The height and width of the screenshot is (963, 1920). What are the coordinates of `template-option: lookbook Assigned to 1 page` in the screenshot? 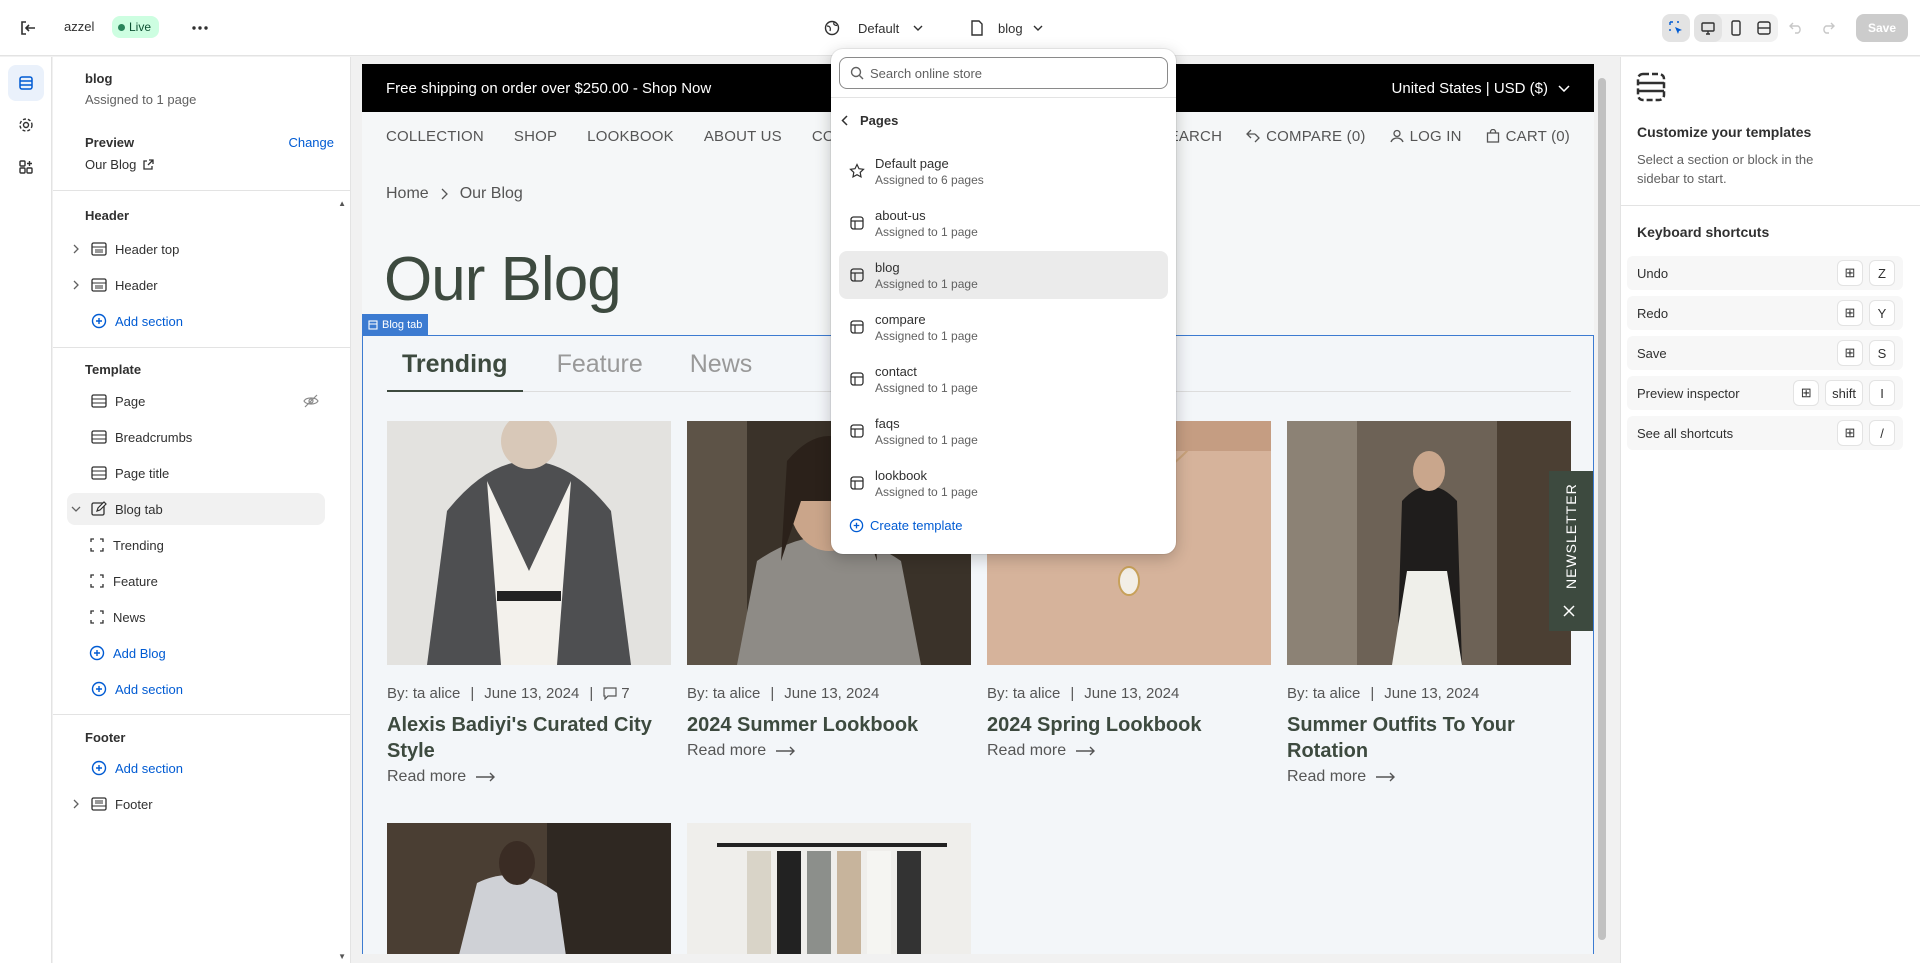 It's located at (1003, 483).